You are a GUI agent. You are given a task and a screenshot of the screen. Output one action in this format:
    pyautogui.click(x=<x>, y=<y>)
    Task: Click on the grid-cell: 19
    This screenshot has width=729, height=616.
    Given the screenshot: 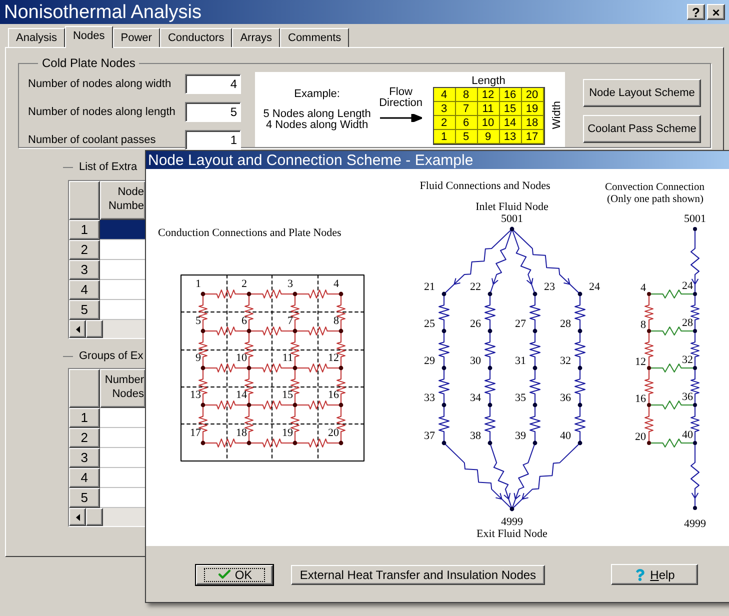 What is the action you would take?
    pyautogui.click(x=533, y=109)
    